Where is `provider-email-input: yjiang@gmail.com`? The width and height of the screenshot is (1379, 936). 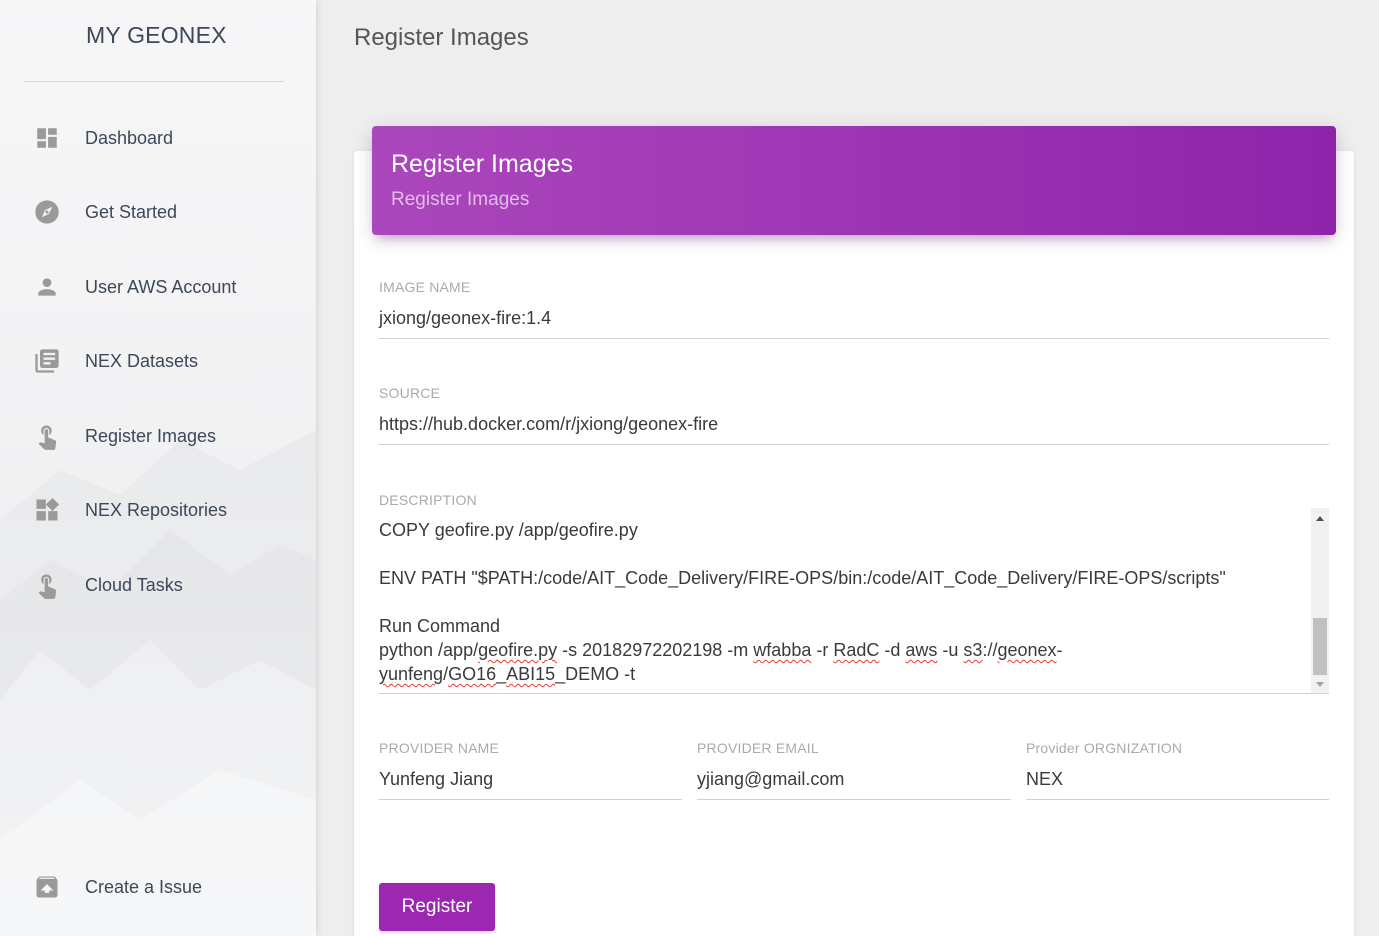
provider-email-input: yjiang@gmail.com is located at coordinates (770, 779).